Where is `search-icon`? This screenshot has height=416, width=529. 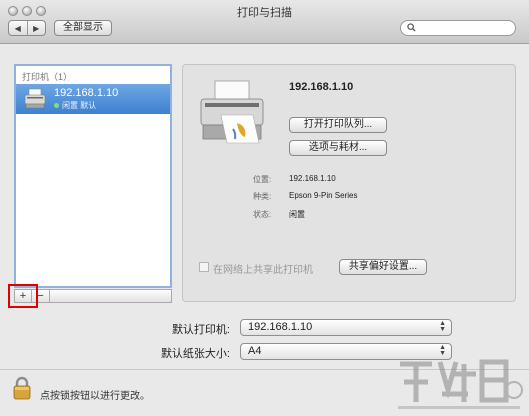 search-icon is located at coordinates (411, 27).